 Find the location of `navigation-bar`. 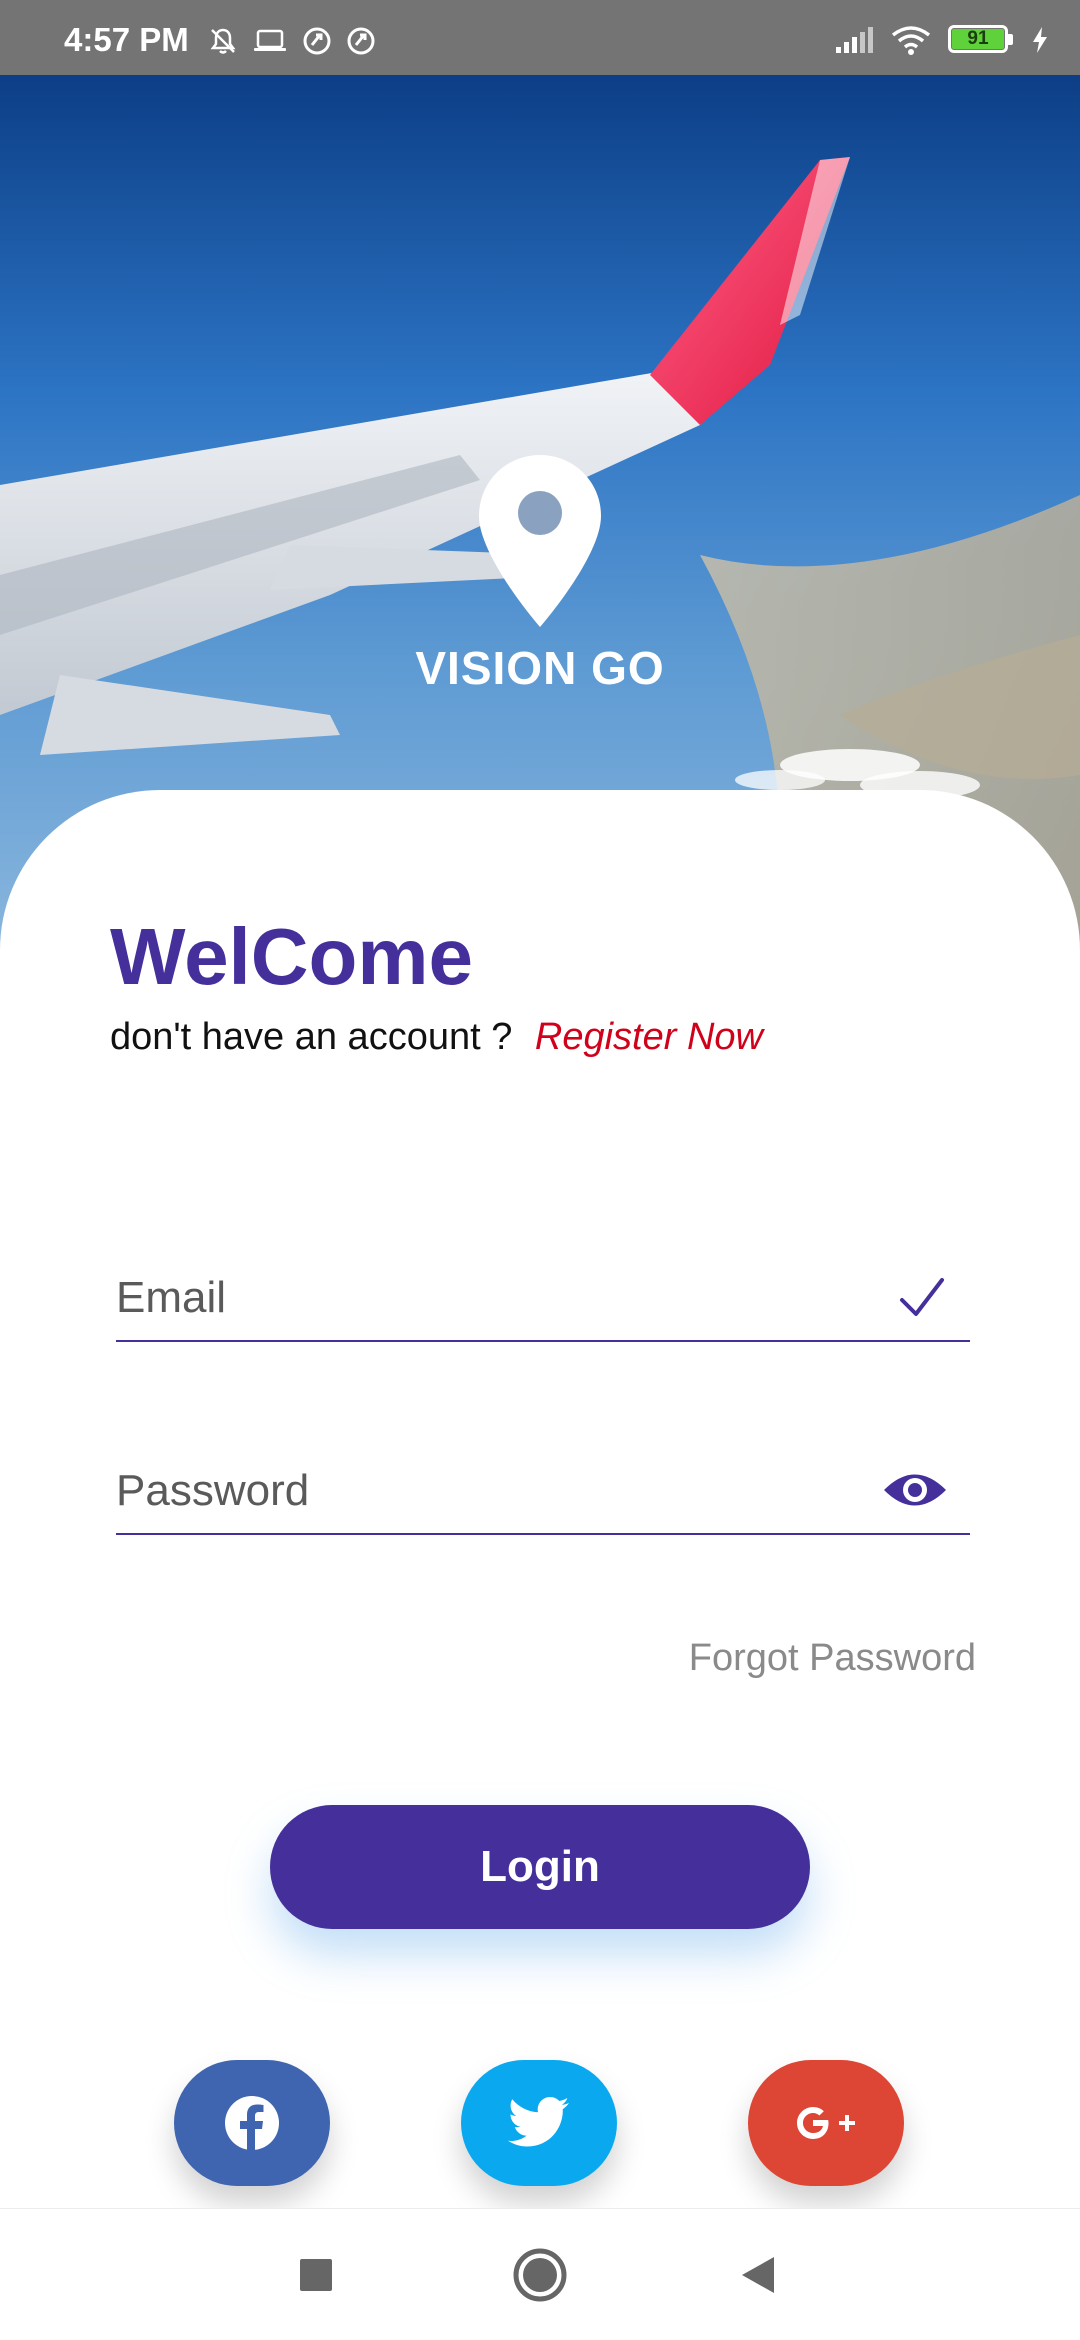

navigation-bar is located at coordinates (540, 2274).